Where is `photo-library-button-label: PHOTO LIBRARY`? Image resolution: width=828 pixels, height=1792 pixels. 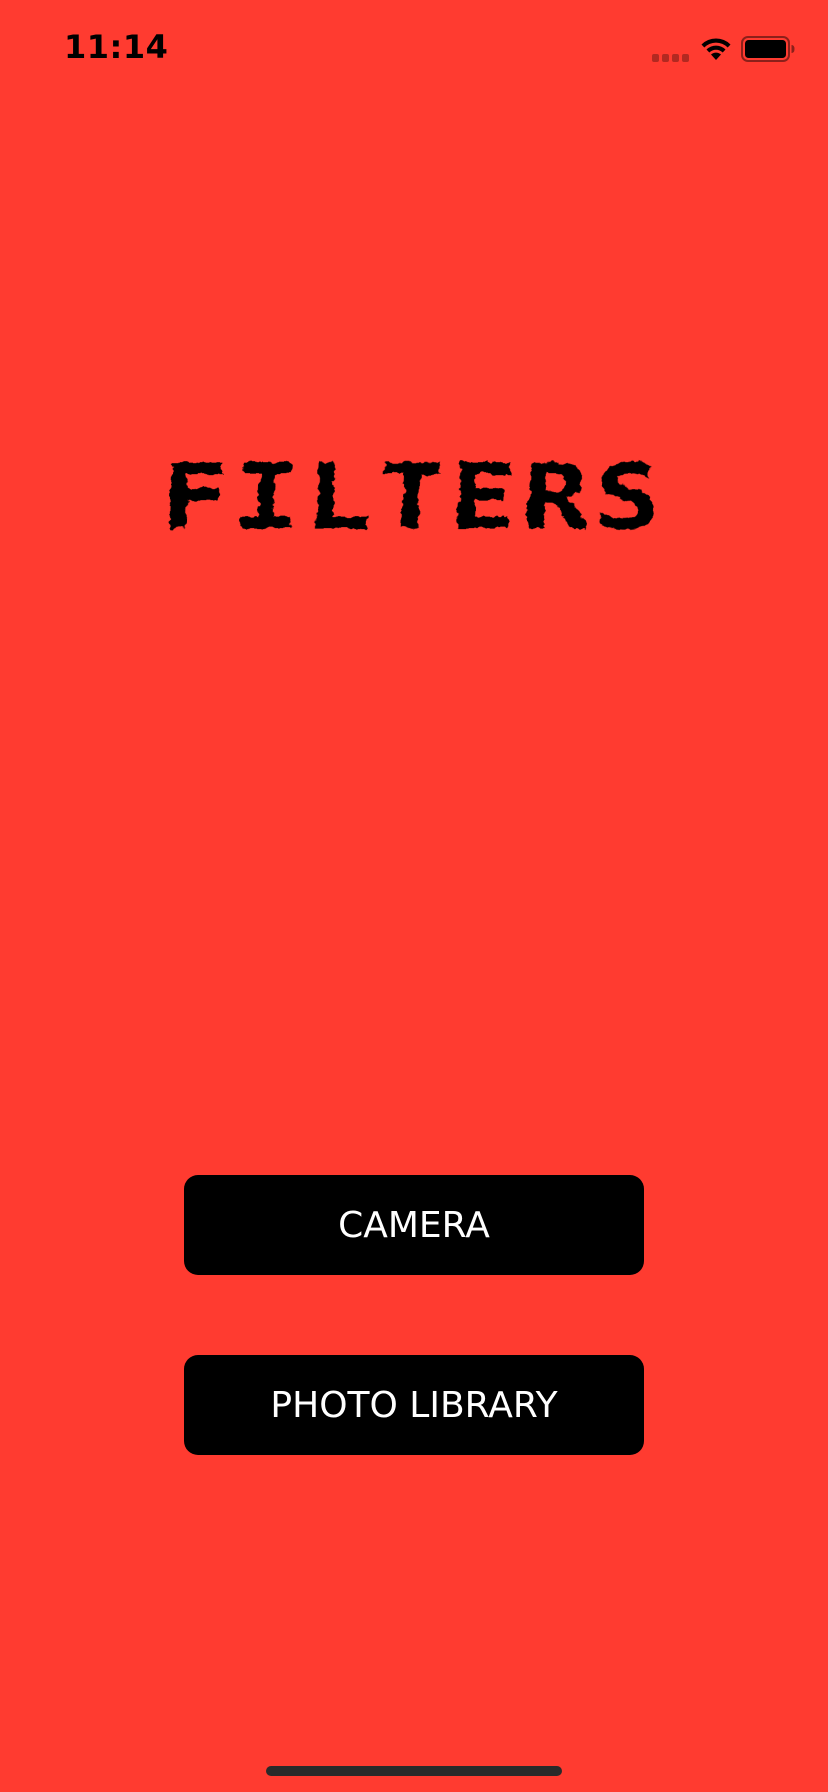 photo-library-button-label: PHOTO LIBRARY is located at coordinates (414, 1405).